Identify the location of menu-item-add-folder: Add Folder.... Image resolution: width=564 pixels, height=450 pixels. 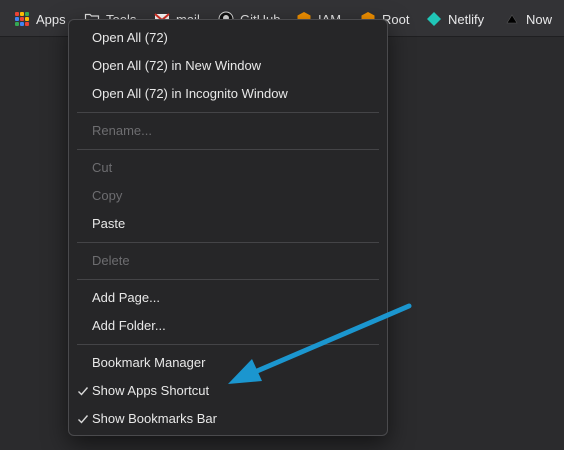
(228, 326).